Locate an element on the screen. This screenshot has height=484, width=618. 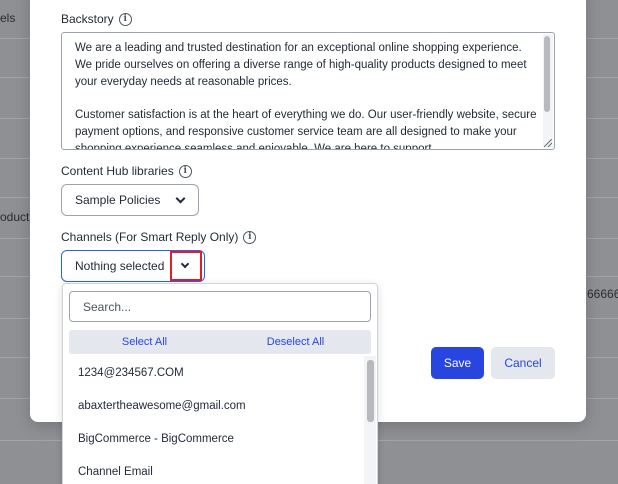
dropdown-bulk-actions: Select All Deselect All is located at coordinates (220, 342).